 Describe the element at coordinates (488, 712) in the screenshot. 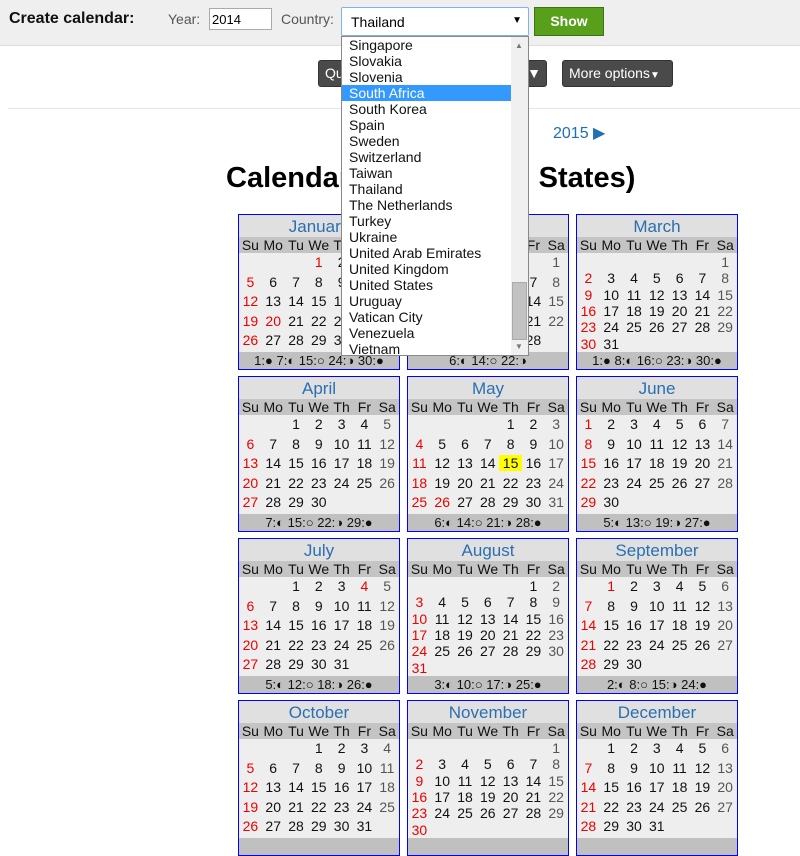

I see `month-title: November` at that location.